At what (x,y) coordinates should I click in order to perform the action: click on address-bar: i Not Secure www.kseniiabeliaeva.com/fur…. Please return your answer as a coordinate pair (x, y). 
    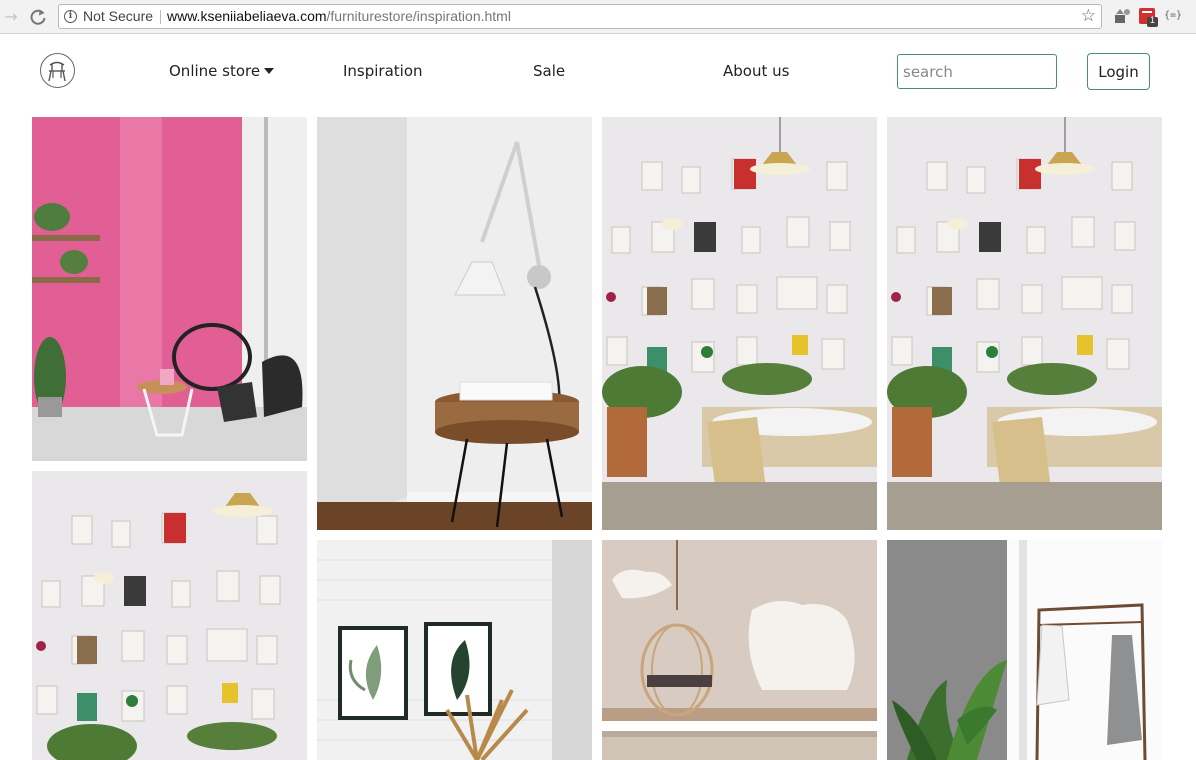
    Looking at the image, I should click on (580, 16).